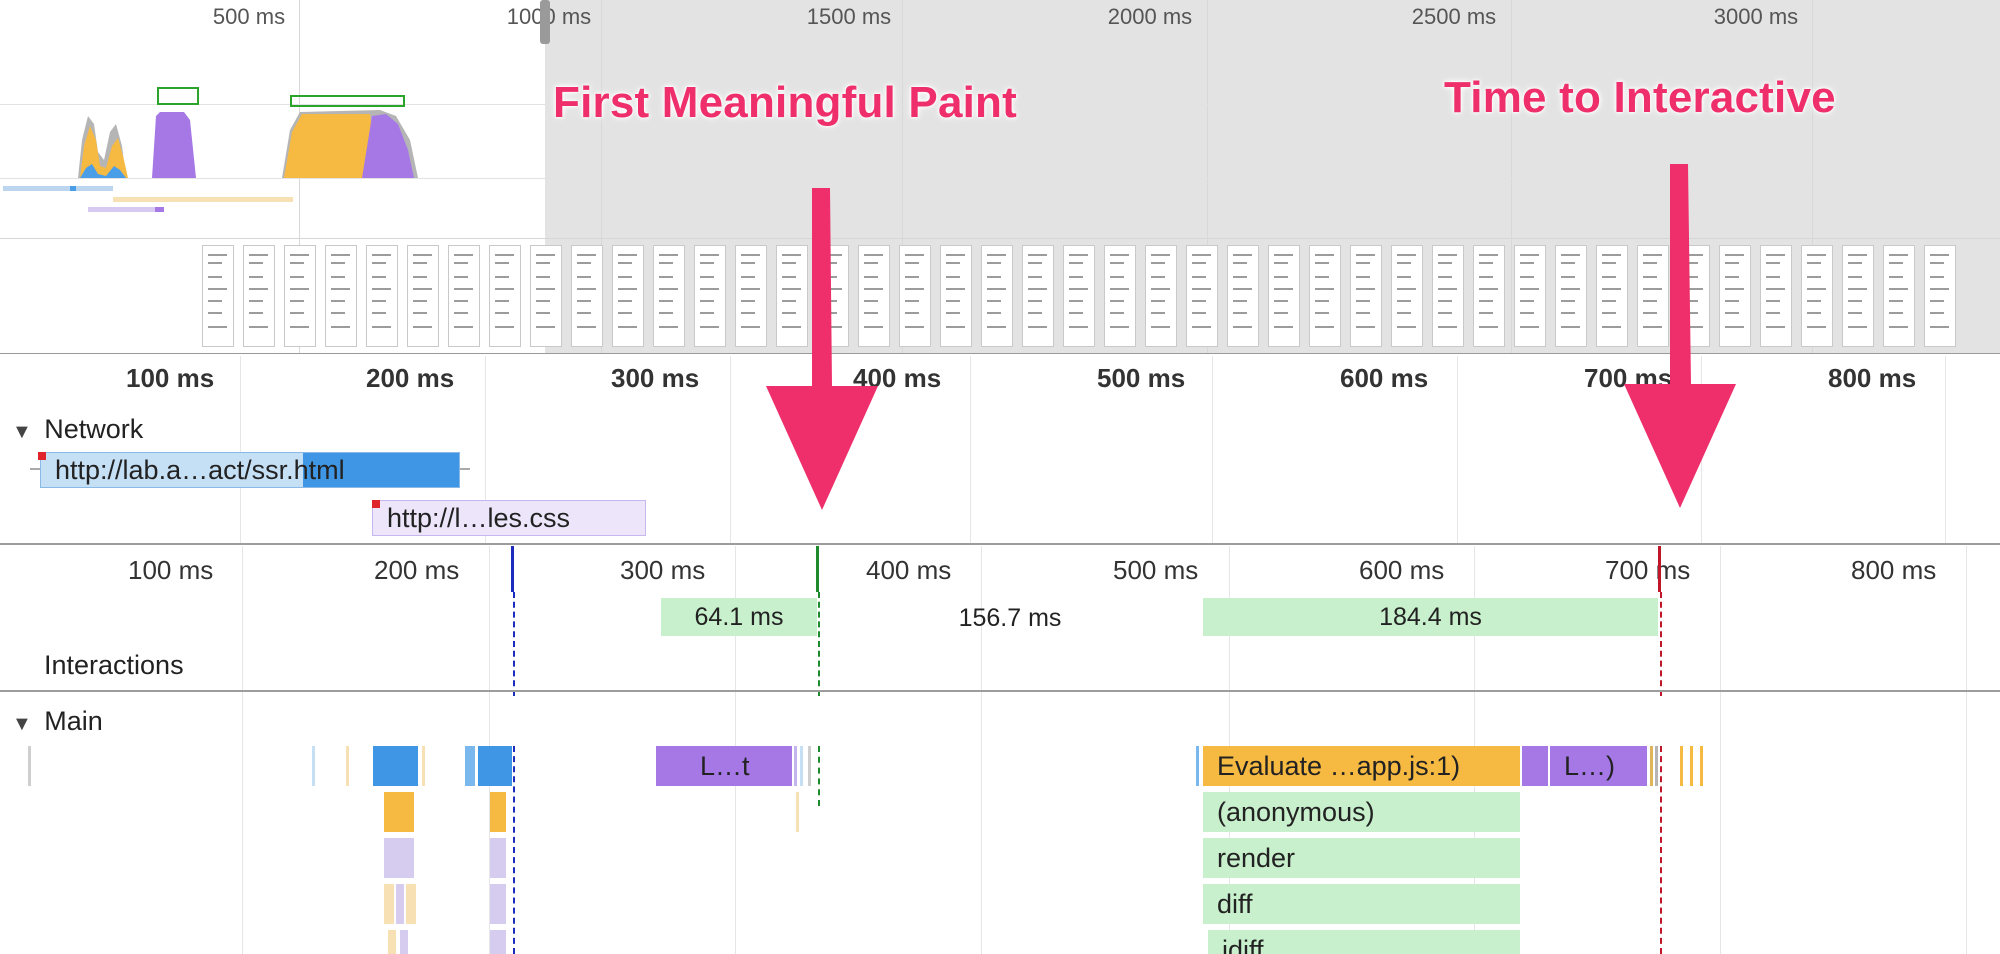 The image size is (2000, 954). What do you see at coordinates (514, 644) in the screenshot?
I see `dom-content-loaded-line` at bounding box center [514, 644].